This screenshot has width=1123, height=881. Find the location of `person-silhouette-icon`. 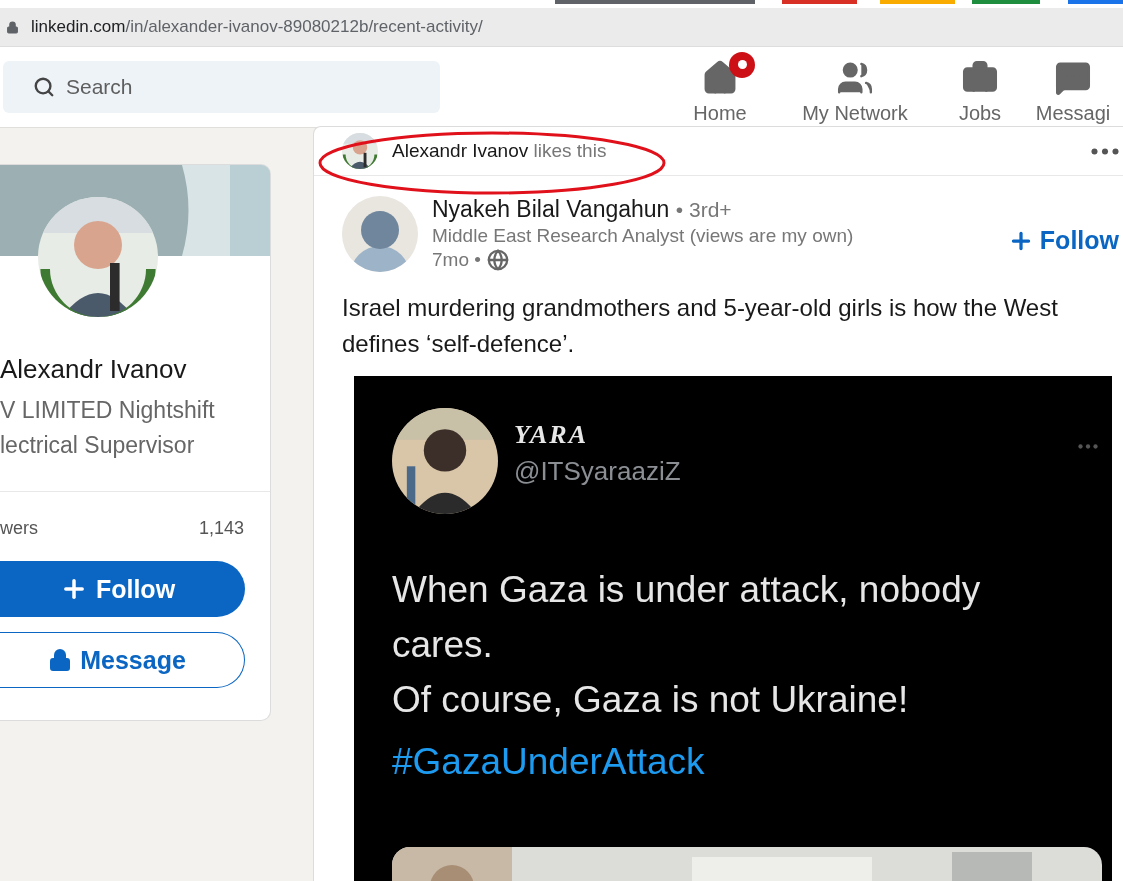

person-silhouette-icon is located at coordinates (380, 234).